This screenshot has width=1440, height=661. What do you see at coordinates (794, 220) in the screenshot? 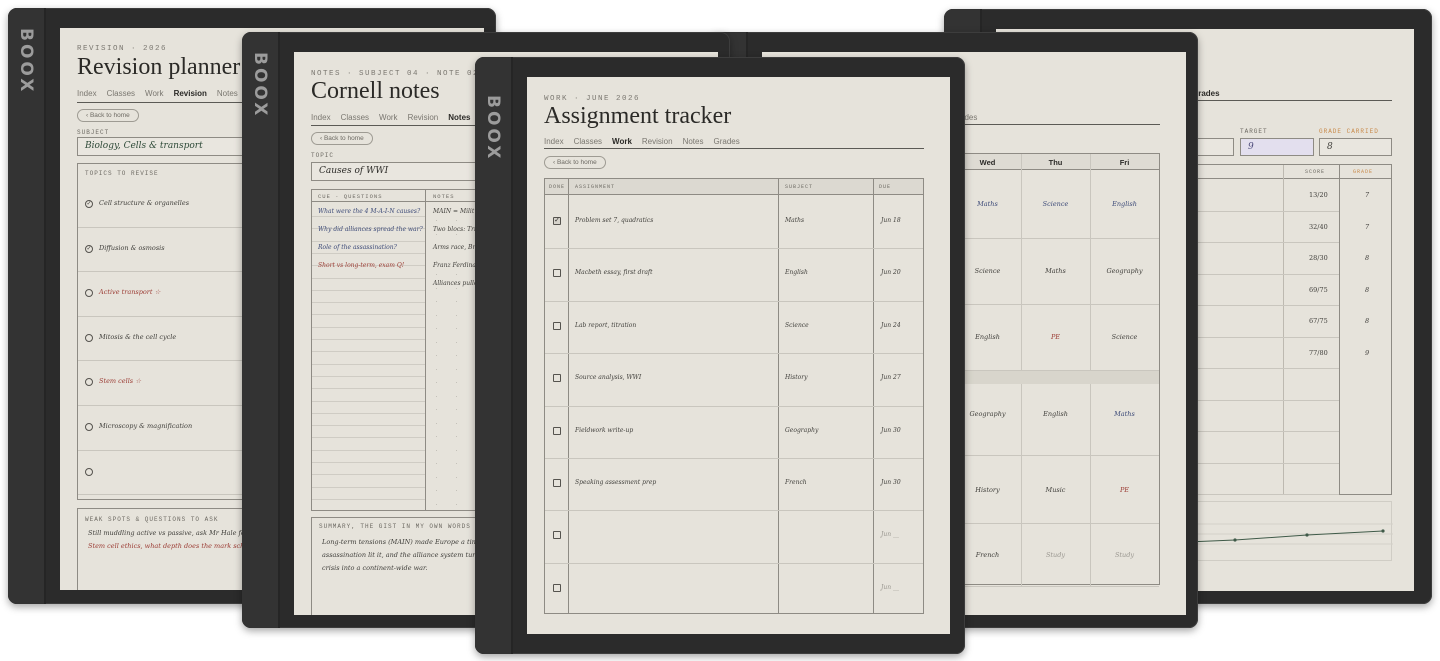
I see `assignment-subject: Maths` at bounding box center [794, 220].